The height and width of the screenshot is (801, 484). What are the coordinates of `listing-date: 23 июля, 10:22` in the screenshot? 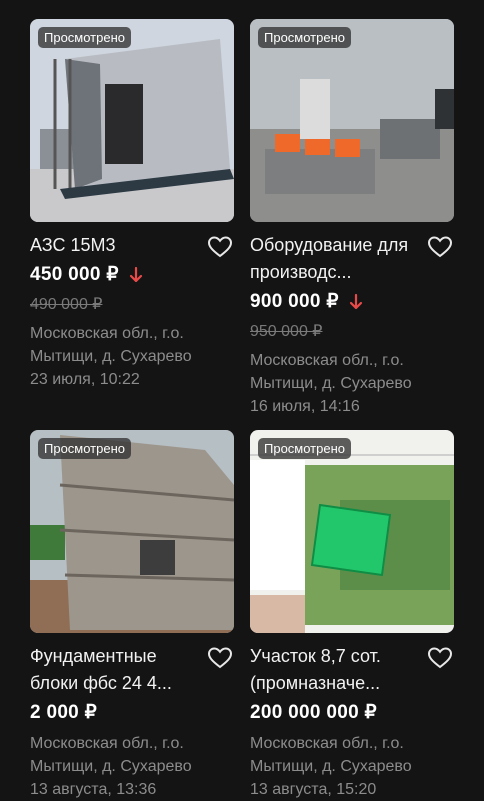 It's located at (85, 379).